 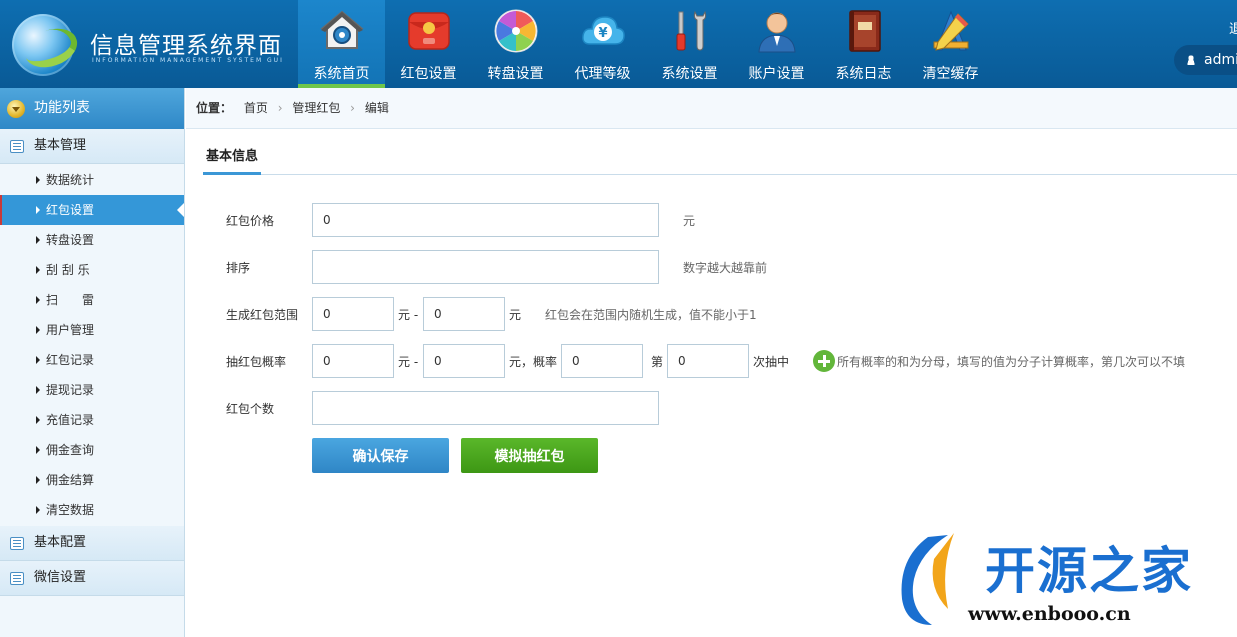 I want to click on nav-label: 系统设置, so click(x=689, y=74).